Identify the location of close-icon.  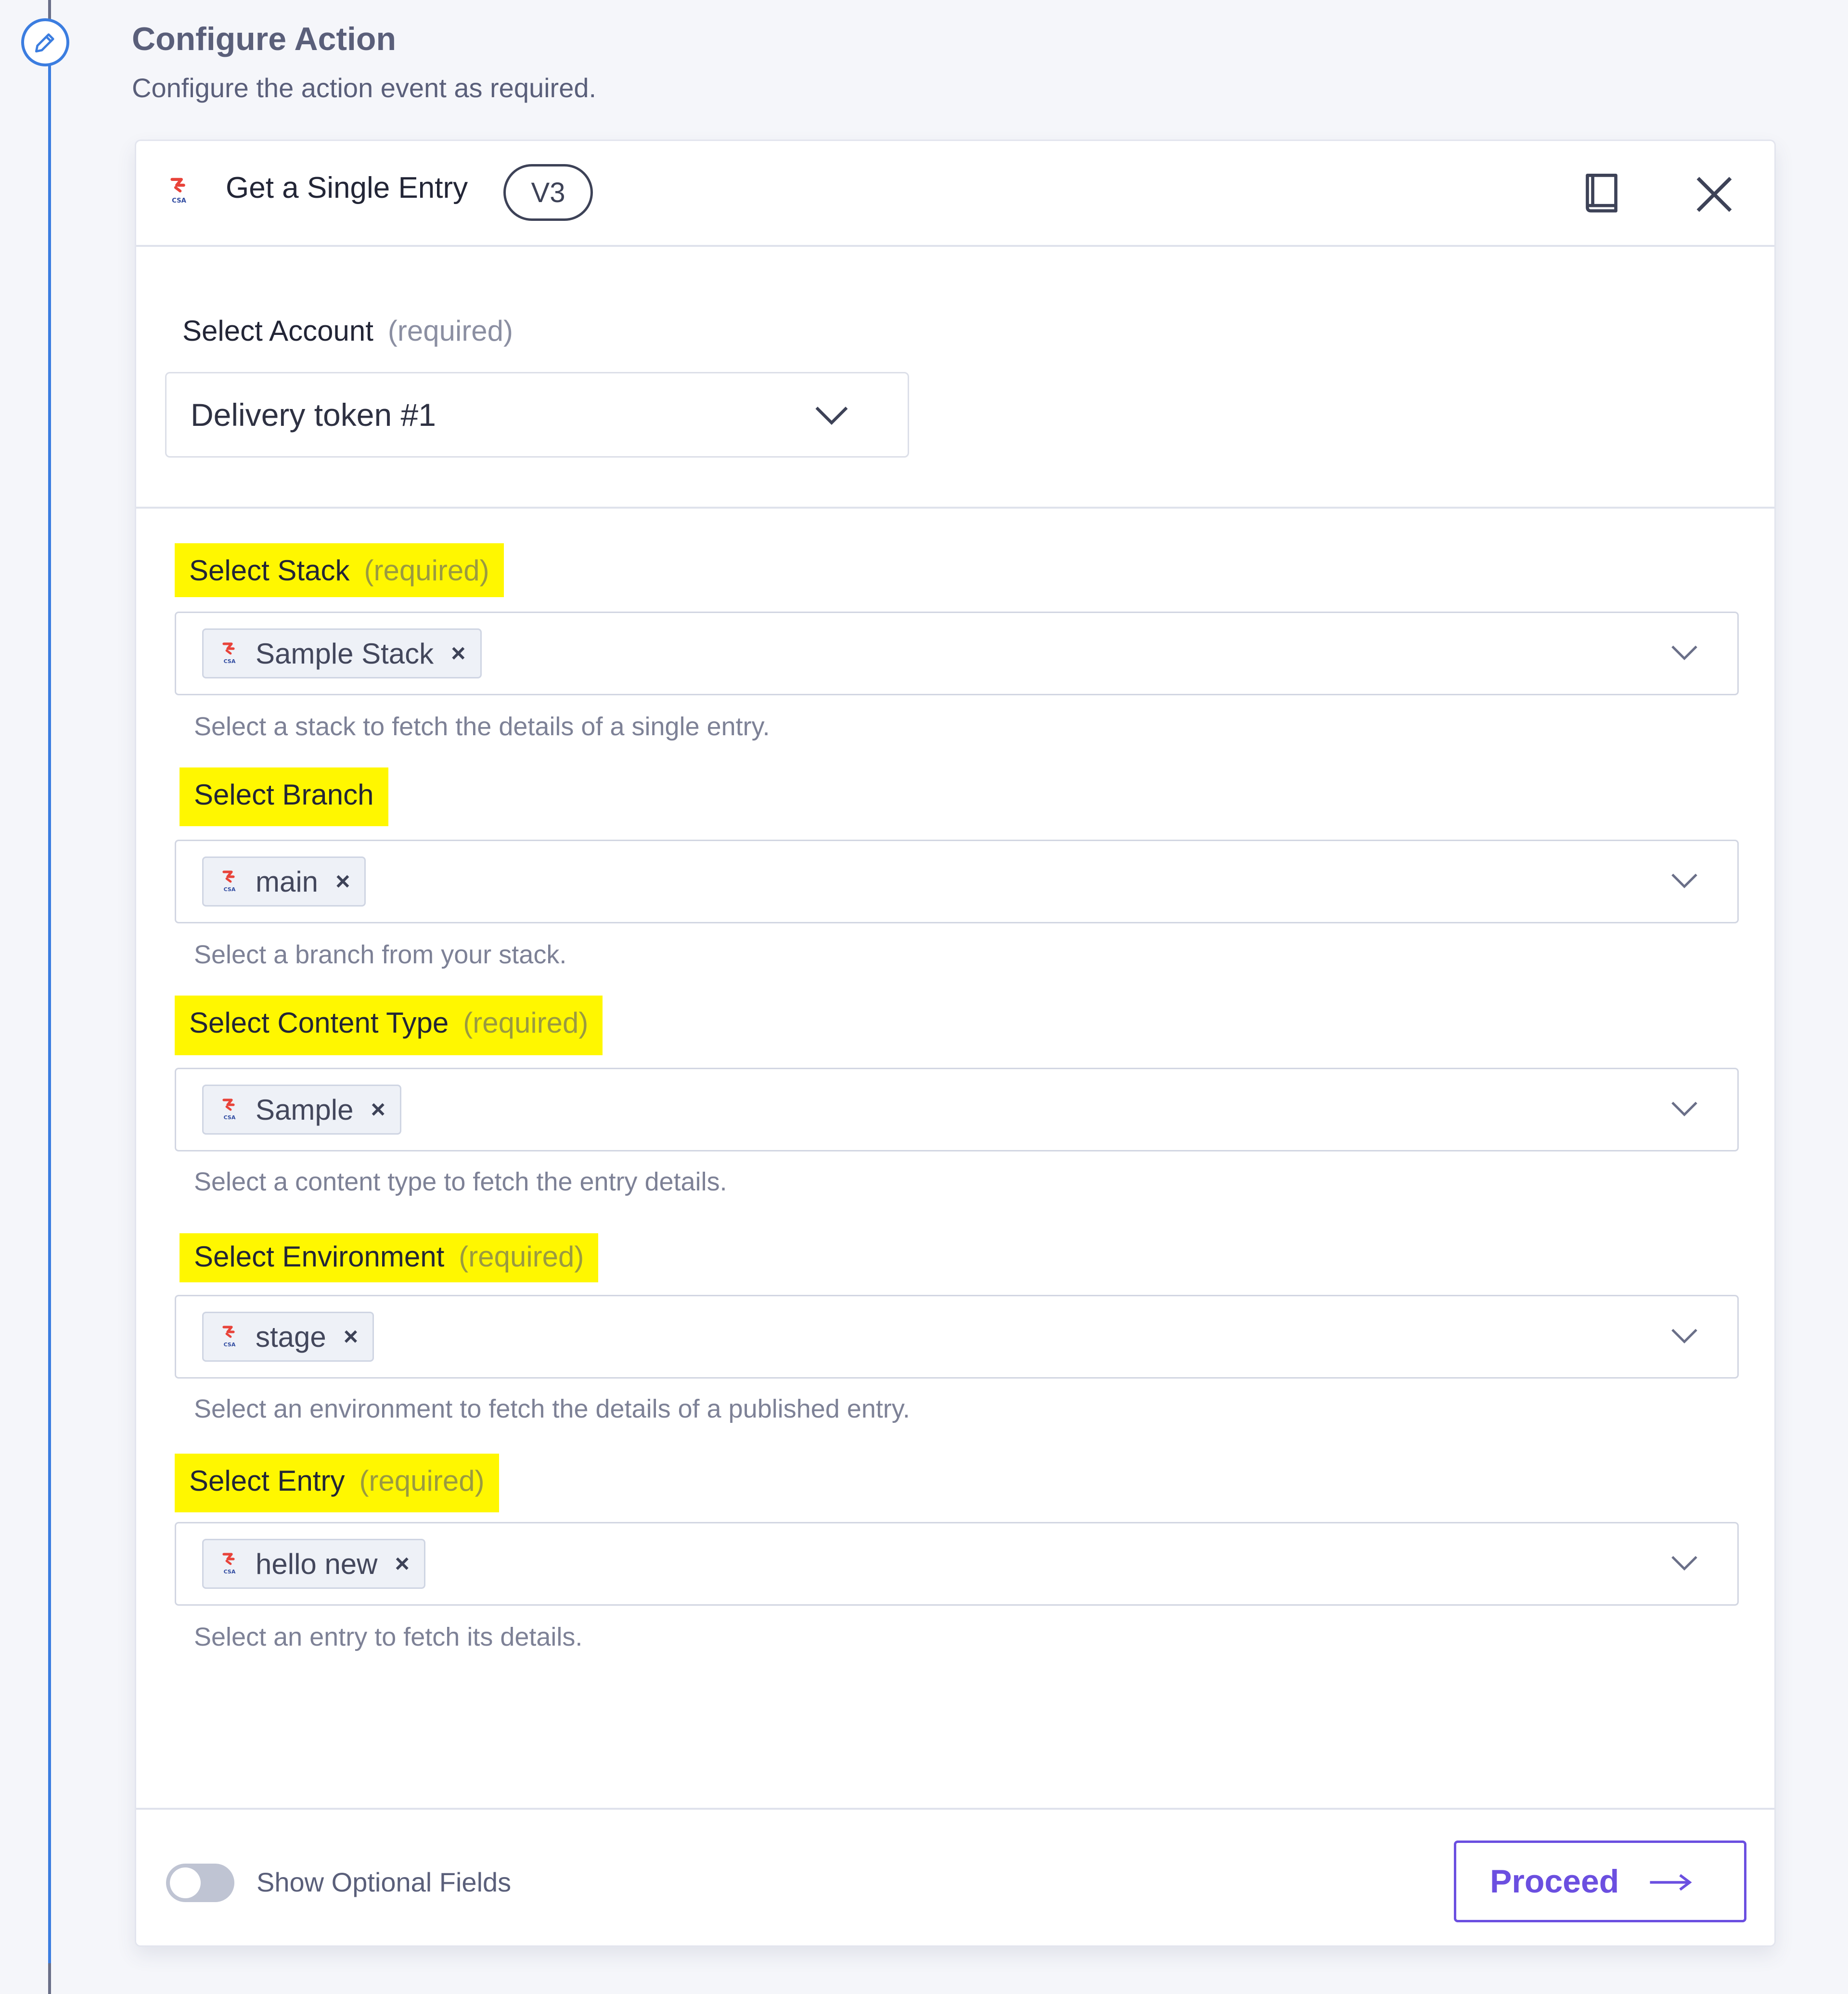
(1714, 194).